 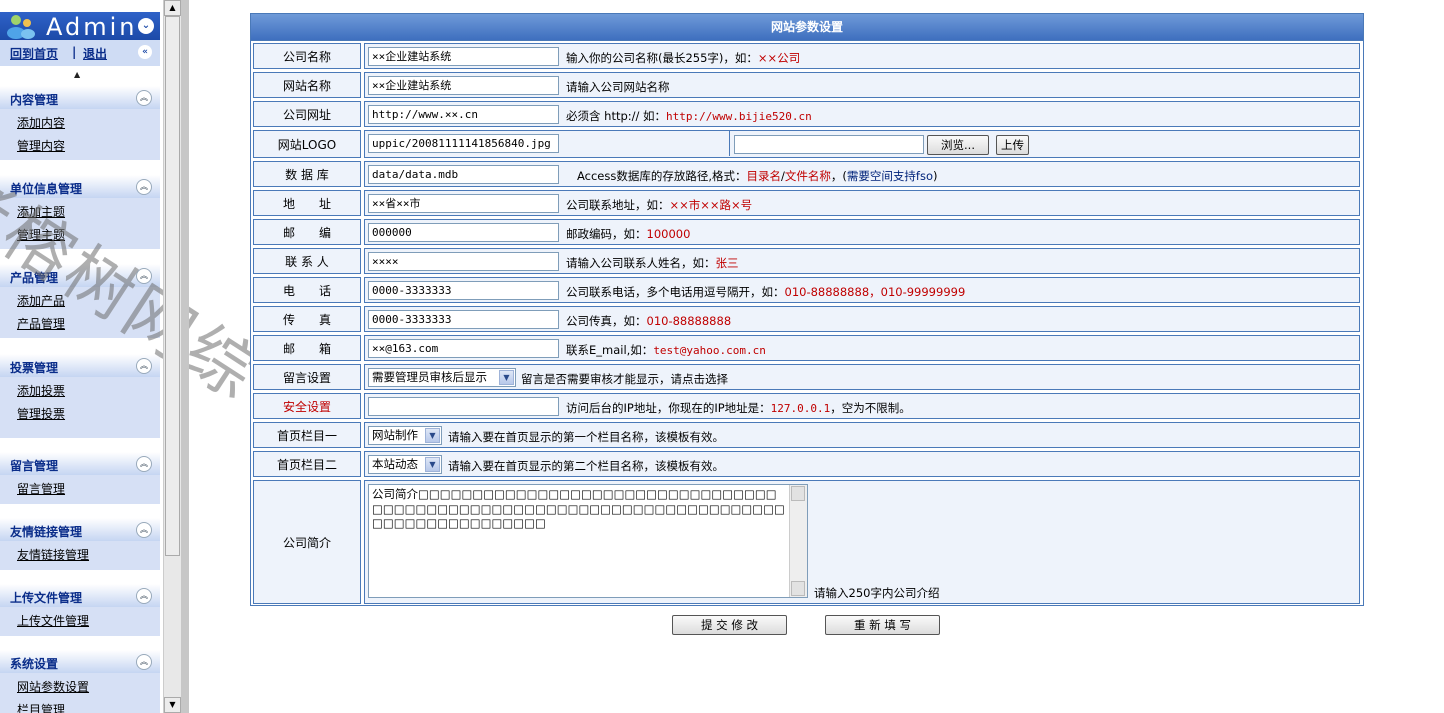 I want to click on admin-logo: Admin ⌄, so click(x=80, y=26).